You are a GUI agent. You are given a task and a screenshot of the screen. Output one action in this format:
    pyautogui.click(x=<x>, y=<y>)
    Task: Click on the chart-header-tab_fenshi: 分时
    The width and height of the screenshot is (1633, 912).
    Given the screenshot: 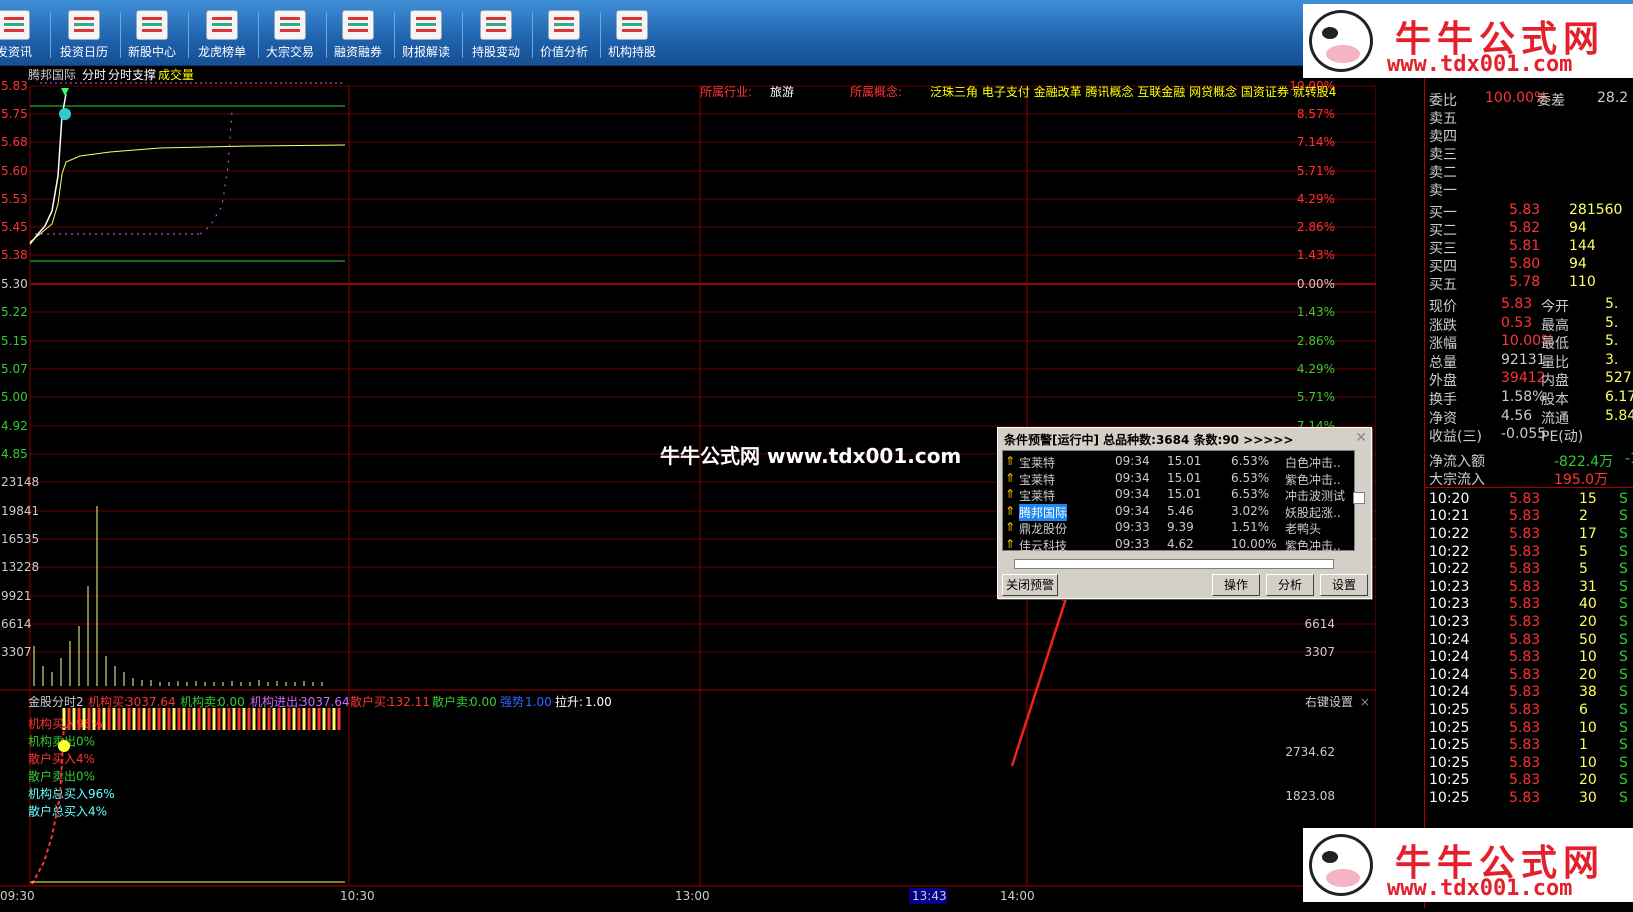 What is the action you would take?
    pyautogui.click(x=94, y=75)
    